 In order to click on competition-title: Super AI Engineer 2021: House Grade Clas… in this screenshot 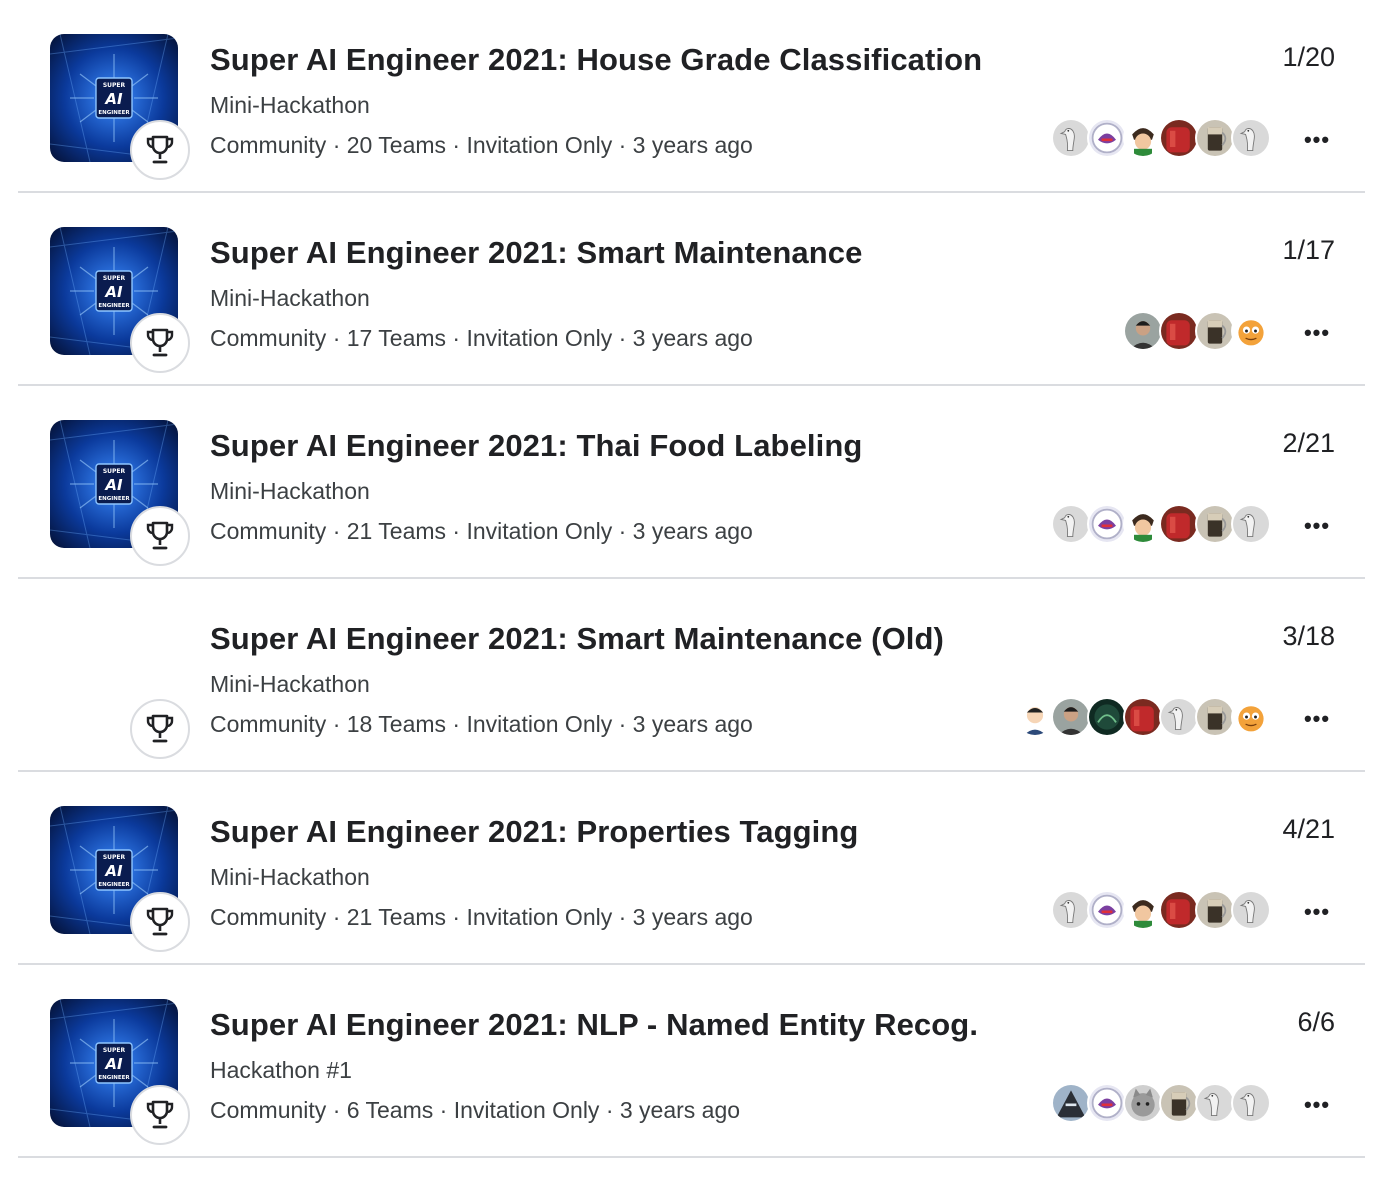, I will do `click(596, 60)`.